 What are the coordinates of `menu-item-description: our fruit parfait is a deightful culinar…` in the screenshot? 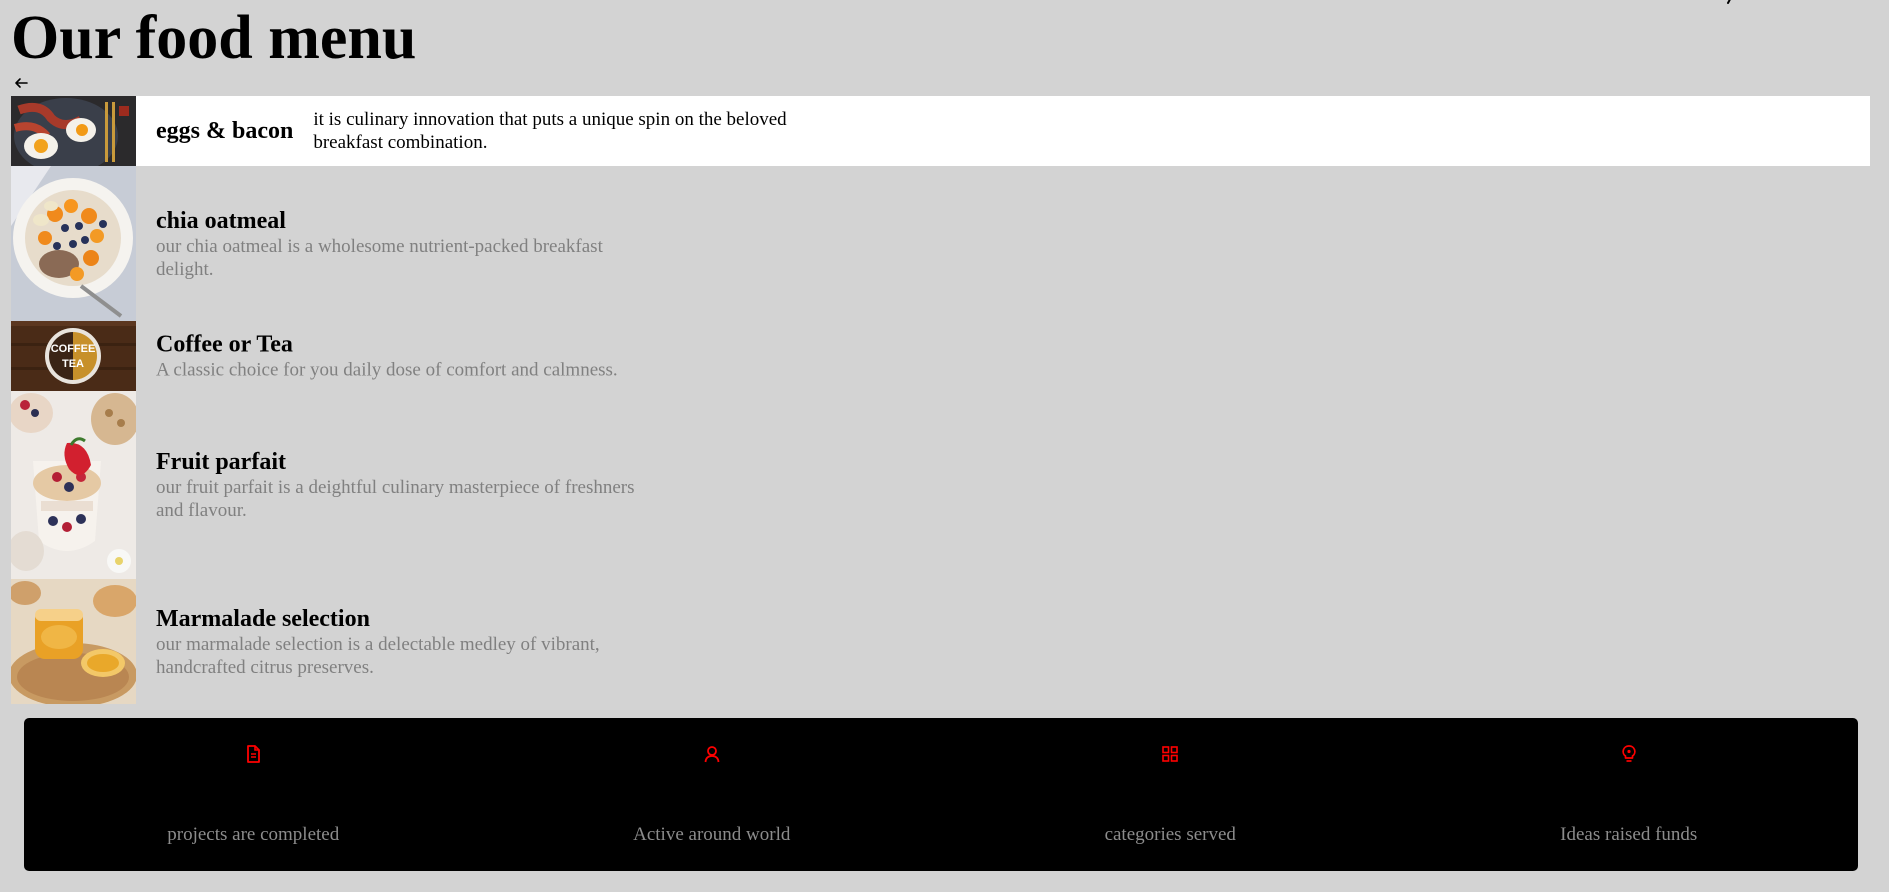 It's located at (395, 499).